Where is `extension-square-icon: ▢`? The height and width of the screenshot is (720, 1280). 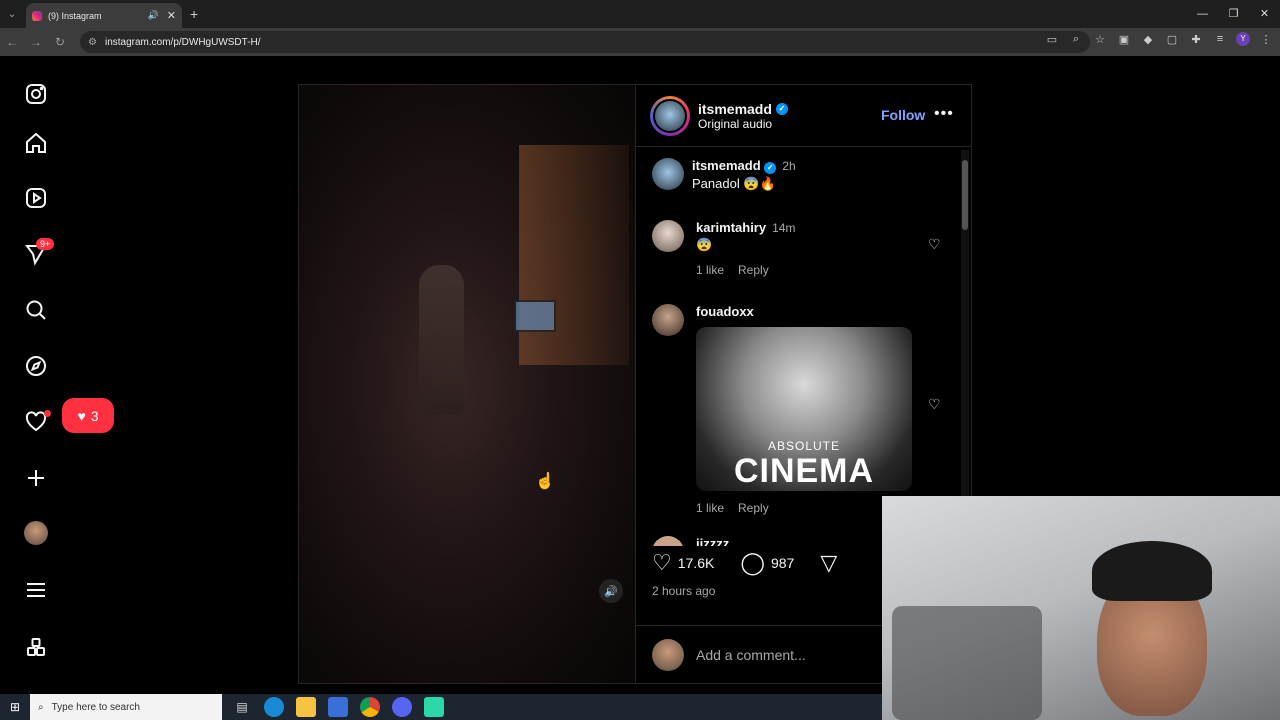 extension-square-icon: ▢ is located at coordinates (1172, 39).